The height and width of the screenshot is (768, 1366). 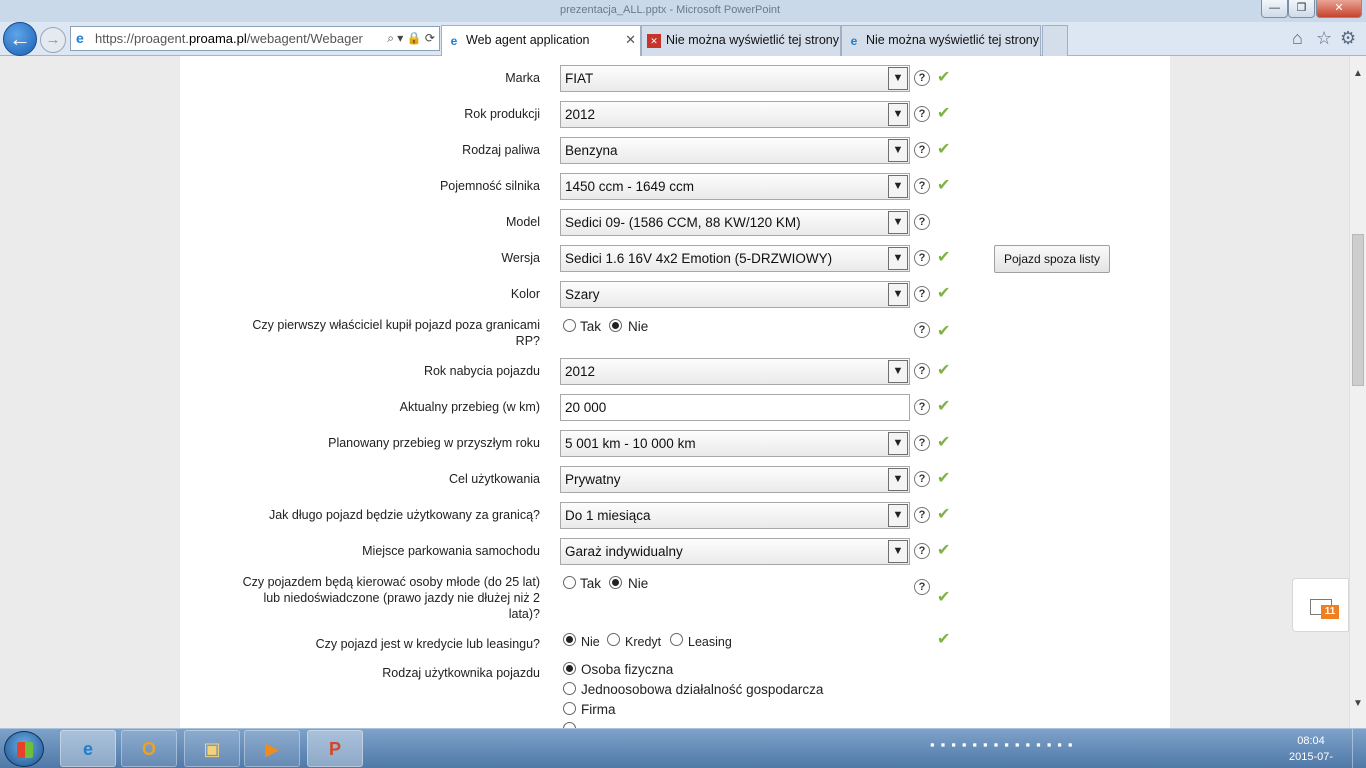 What do you see at coordinates (20, 39) in the screenshot?
I see `back-button: ←` at bounding box center [20, 39].